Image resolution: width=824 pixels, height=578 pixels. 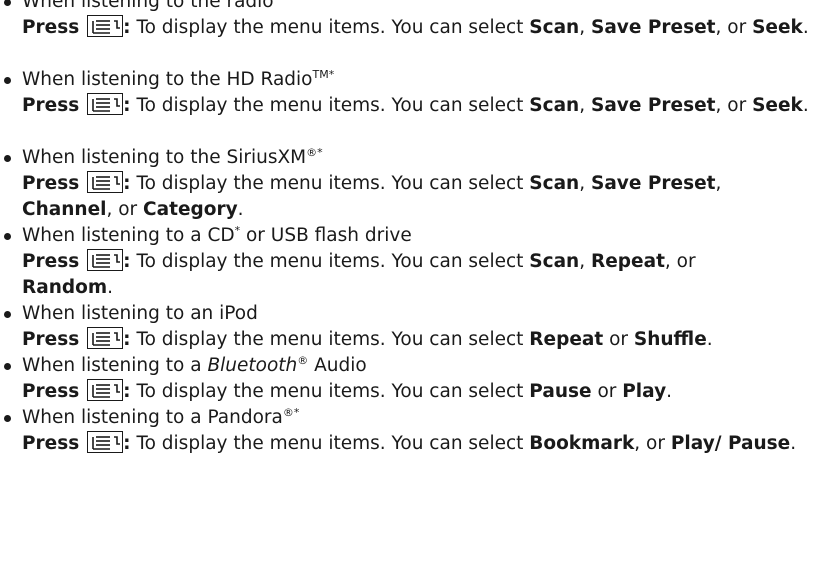 I want to click on condition-label: When listening to an iPod, so click(x=140, y=313).